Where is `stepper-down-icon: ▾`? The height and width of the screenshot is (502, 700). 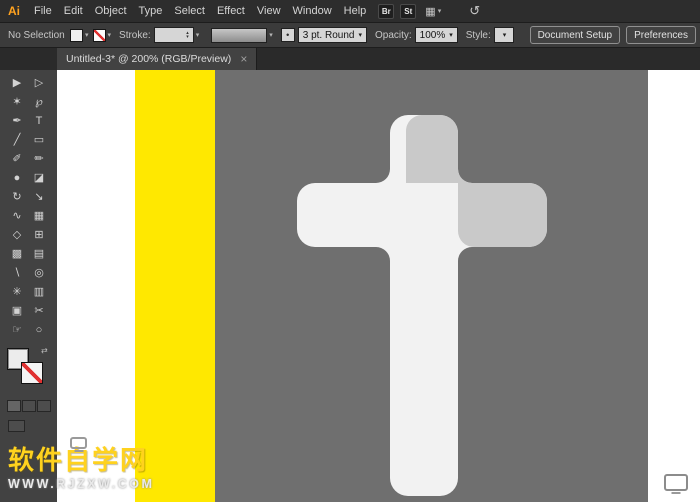
stepper-down-icon: ▾ is located at coordinates (187, 37).